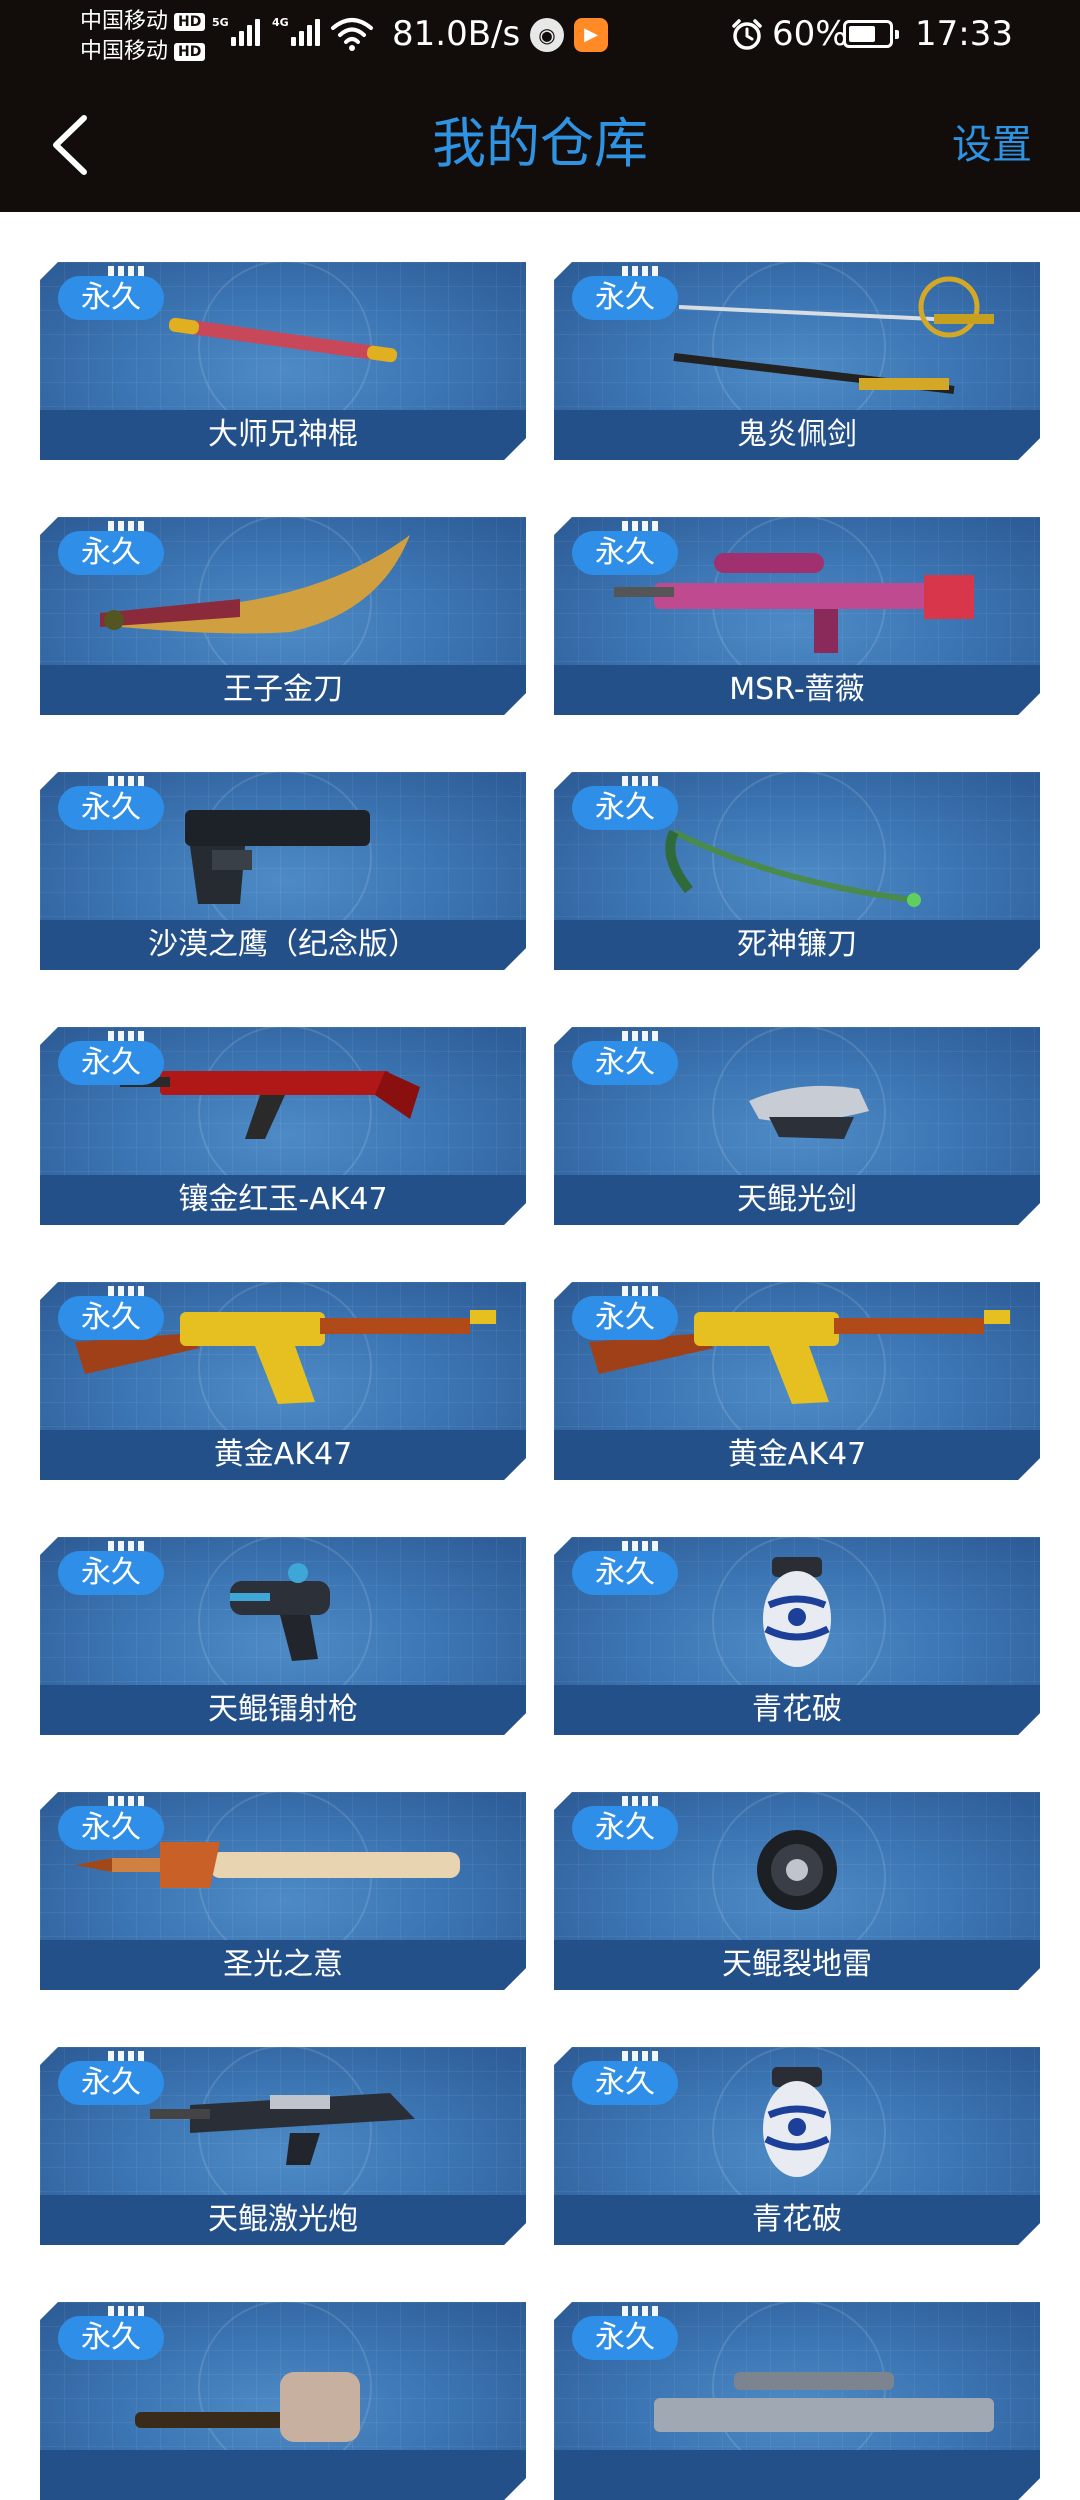 The width and height of the screenshot is (1080, 2500). What do you see at coordinates (964, 34) in the screenshot?
I see `clock: 17:33` at bounding box center [964, 34].